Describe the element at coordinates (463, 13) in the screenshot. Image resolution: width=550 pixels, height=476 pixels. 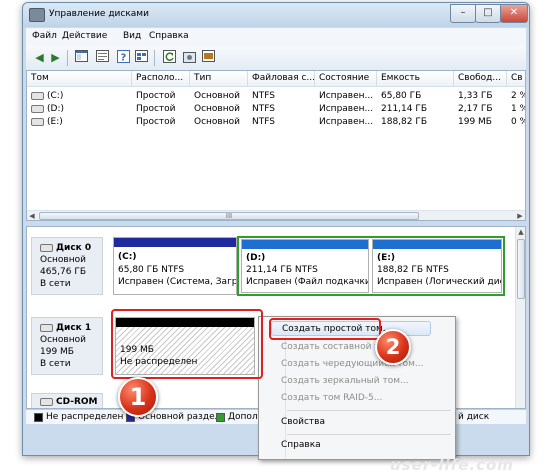
I see `minimize-button: –` at that location.